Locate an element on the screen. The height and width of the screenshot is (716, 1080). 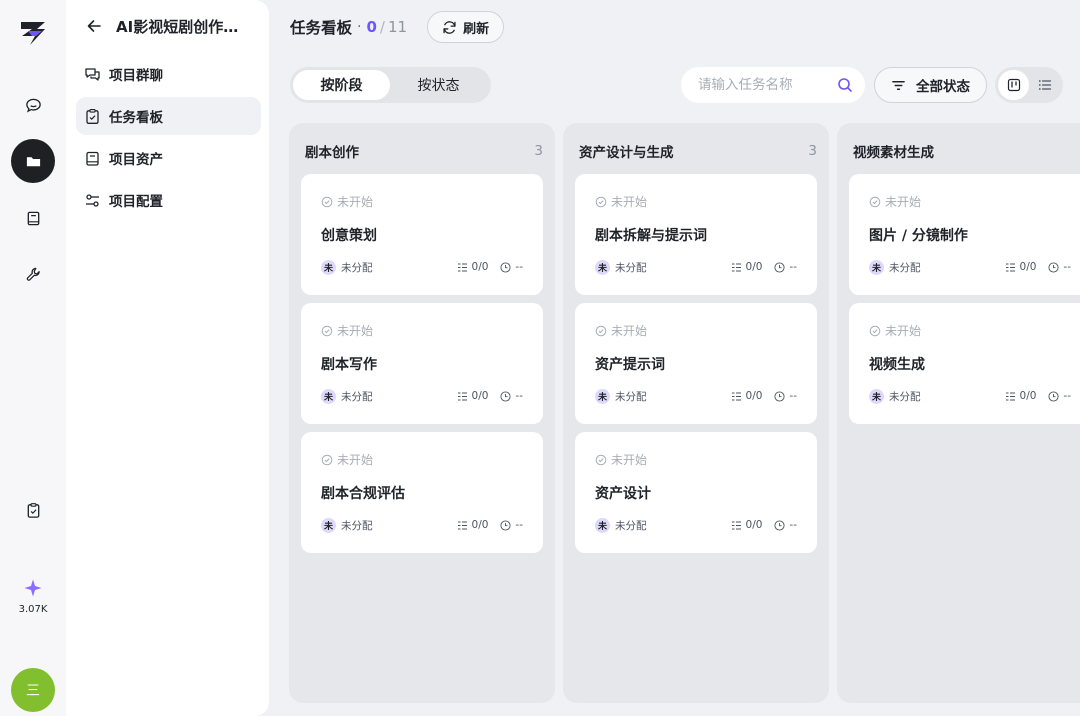
board-view-button is located at coordinates (1013, 85).